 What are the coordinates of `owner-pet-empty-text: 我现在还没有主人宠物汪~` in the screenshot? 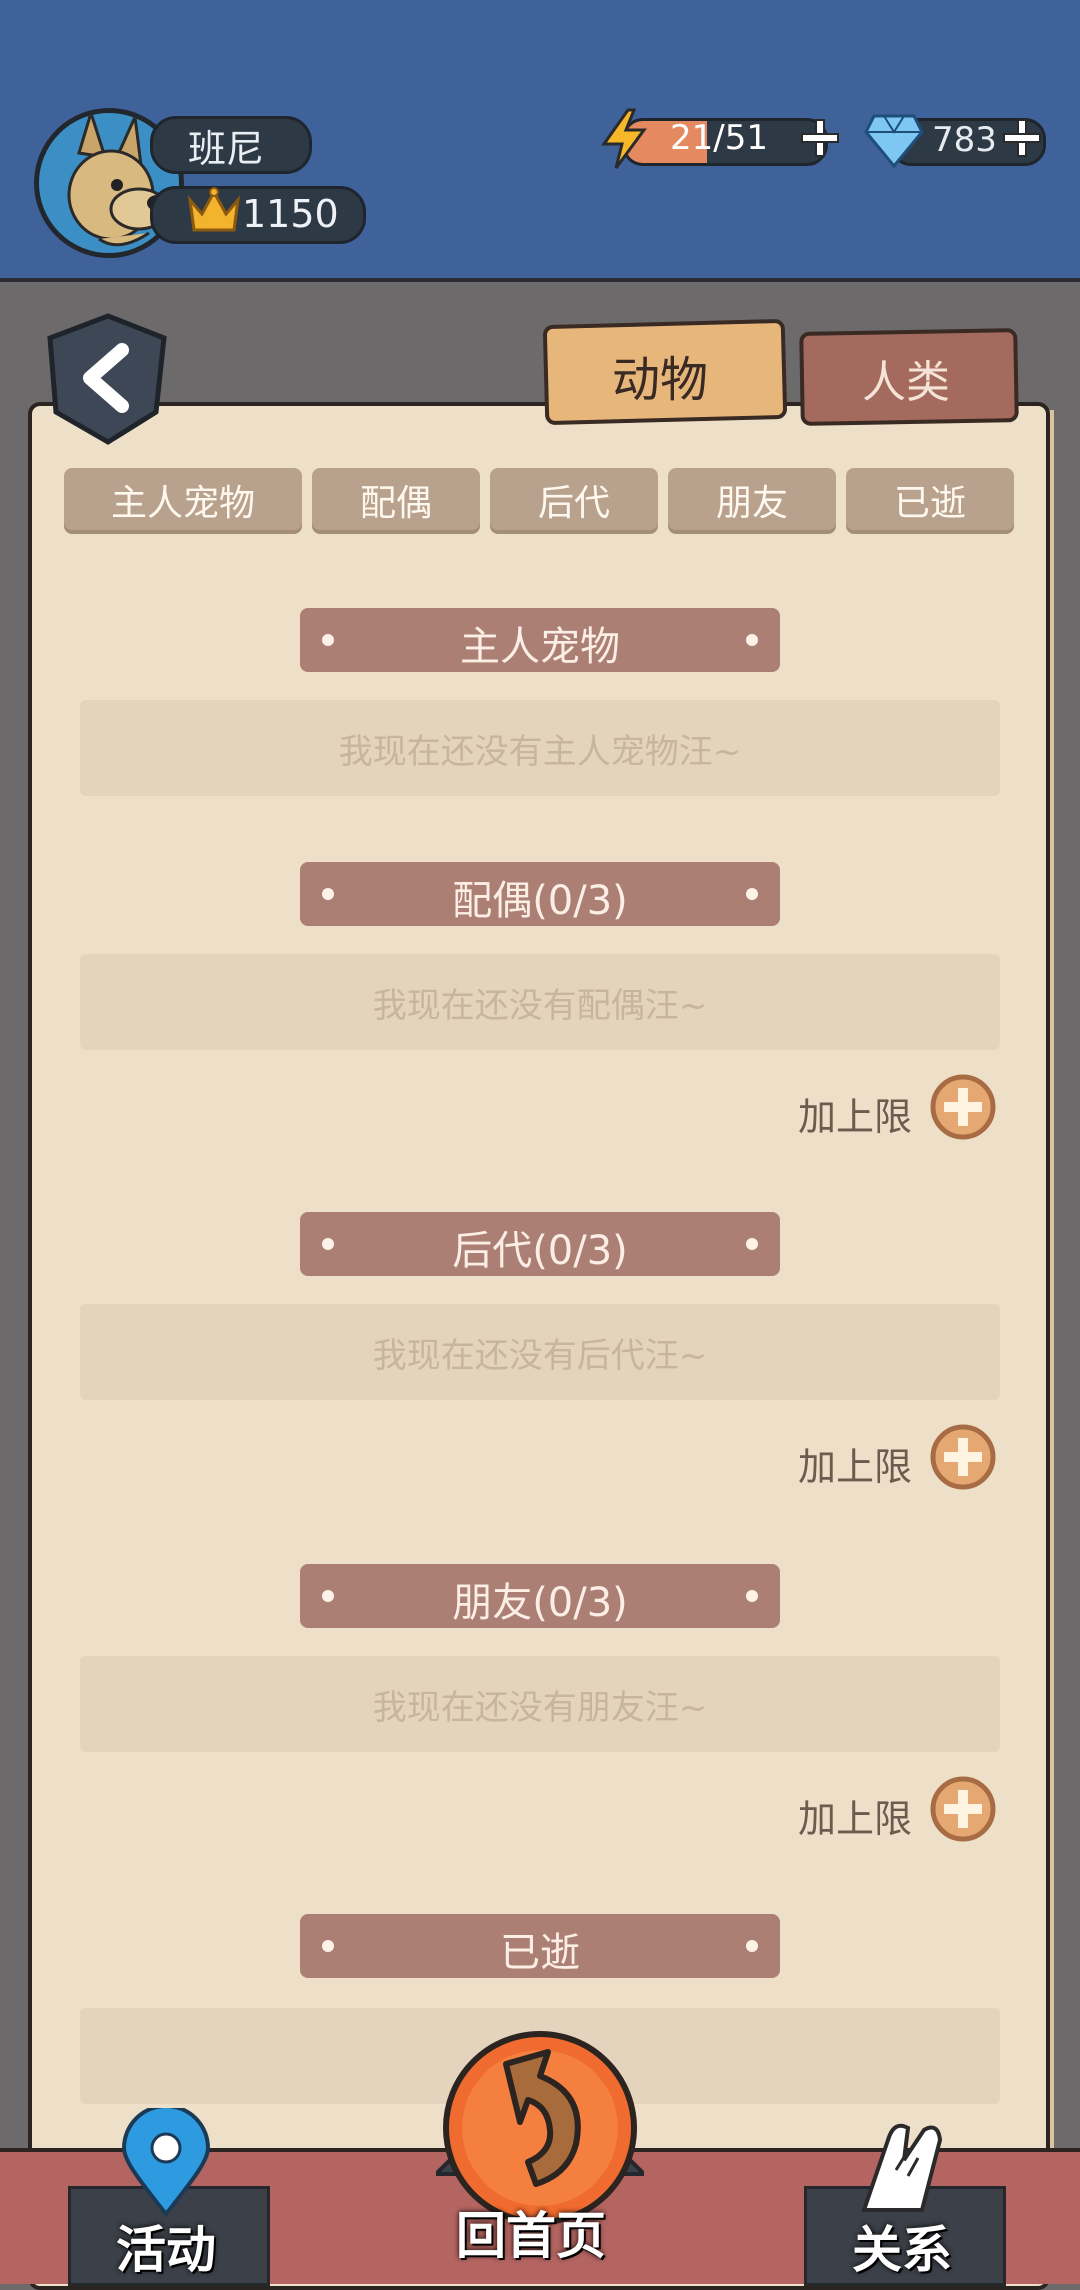 It's located at (540, 752).